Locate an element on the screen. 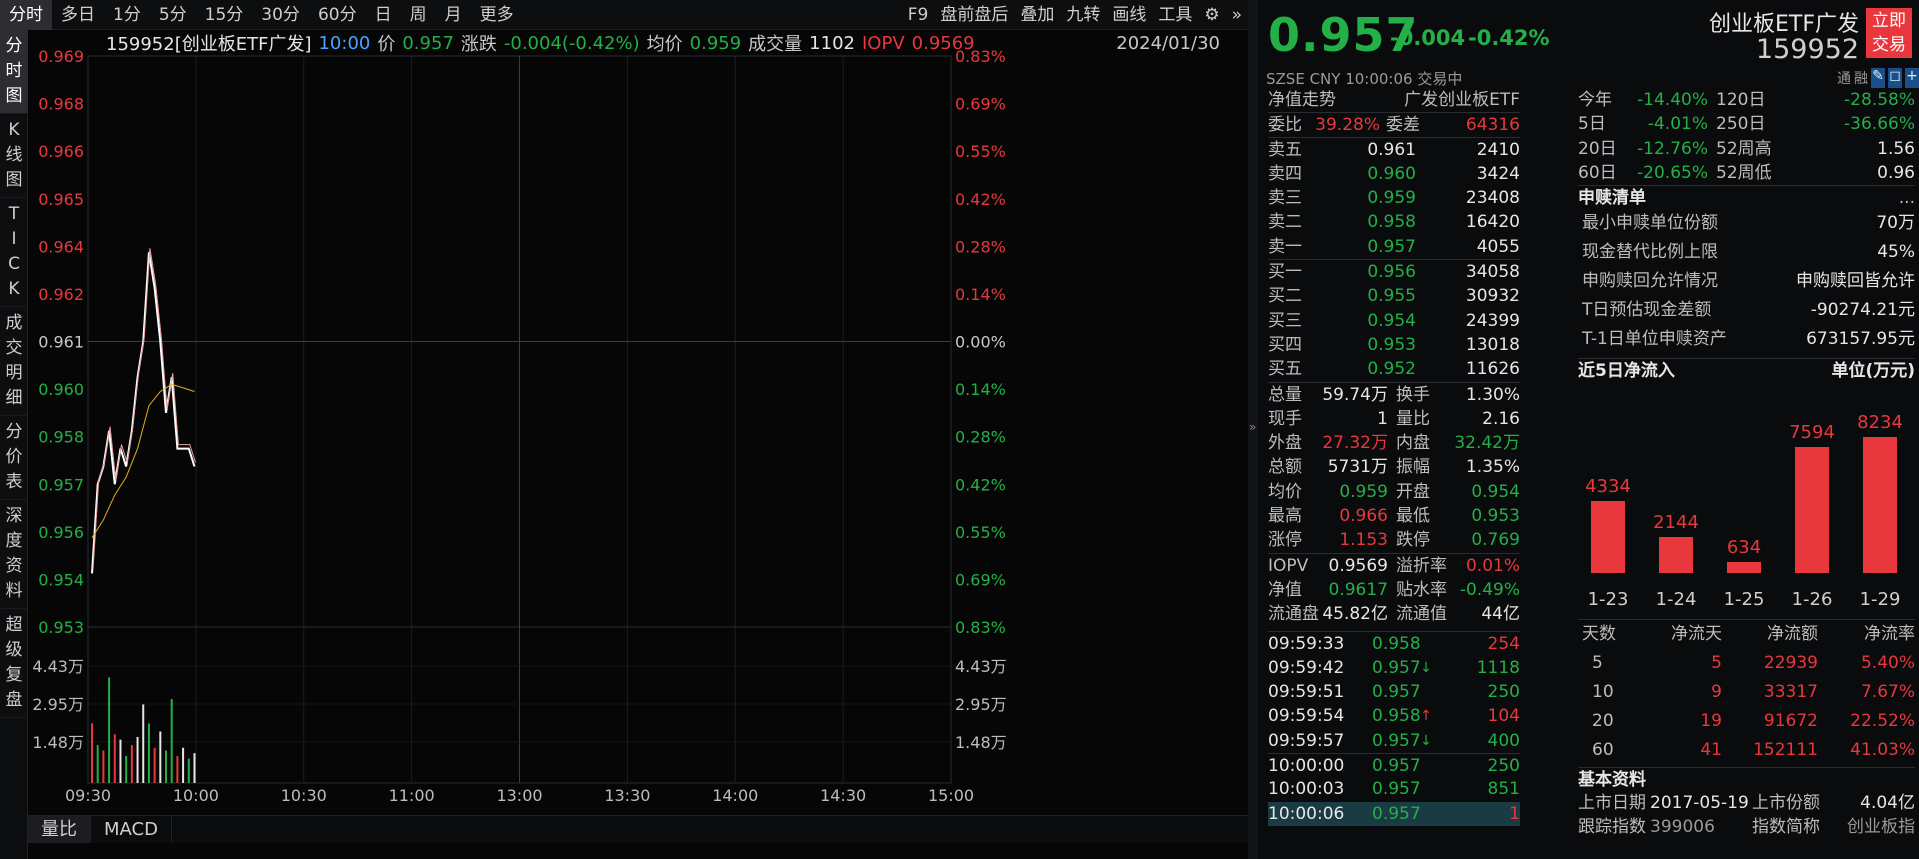 This screenshot has height=859, width=1919. tab-period-1: 多日 is located at coordinates (78, 15).